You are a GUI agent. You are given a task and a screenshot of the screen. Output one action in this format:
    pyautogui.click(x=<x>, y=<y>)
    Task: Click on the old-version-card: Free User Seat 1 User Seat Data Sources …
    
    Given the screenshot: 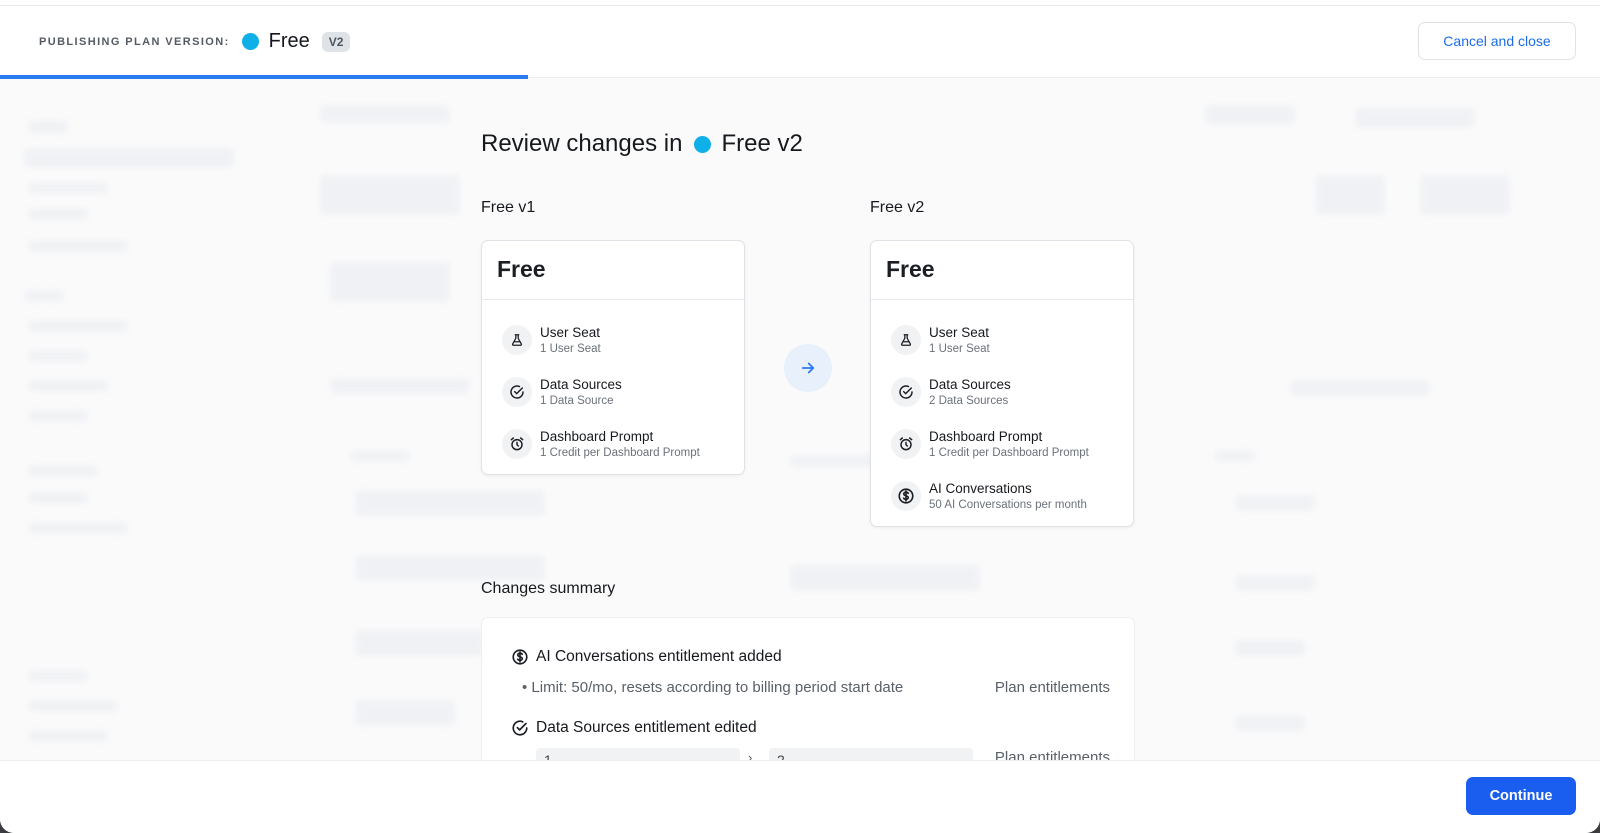 What is the action you would take?
    pyautogui.click(x=613, y=357)
    